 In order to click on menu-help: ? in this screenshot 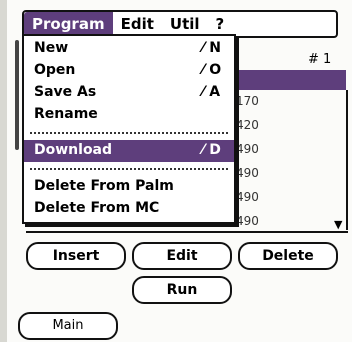, I will do `click(220, 24)`.